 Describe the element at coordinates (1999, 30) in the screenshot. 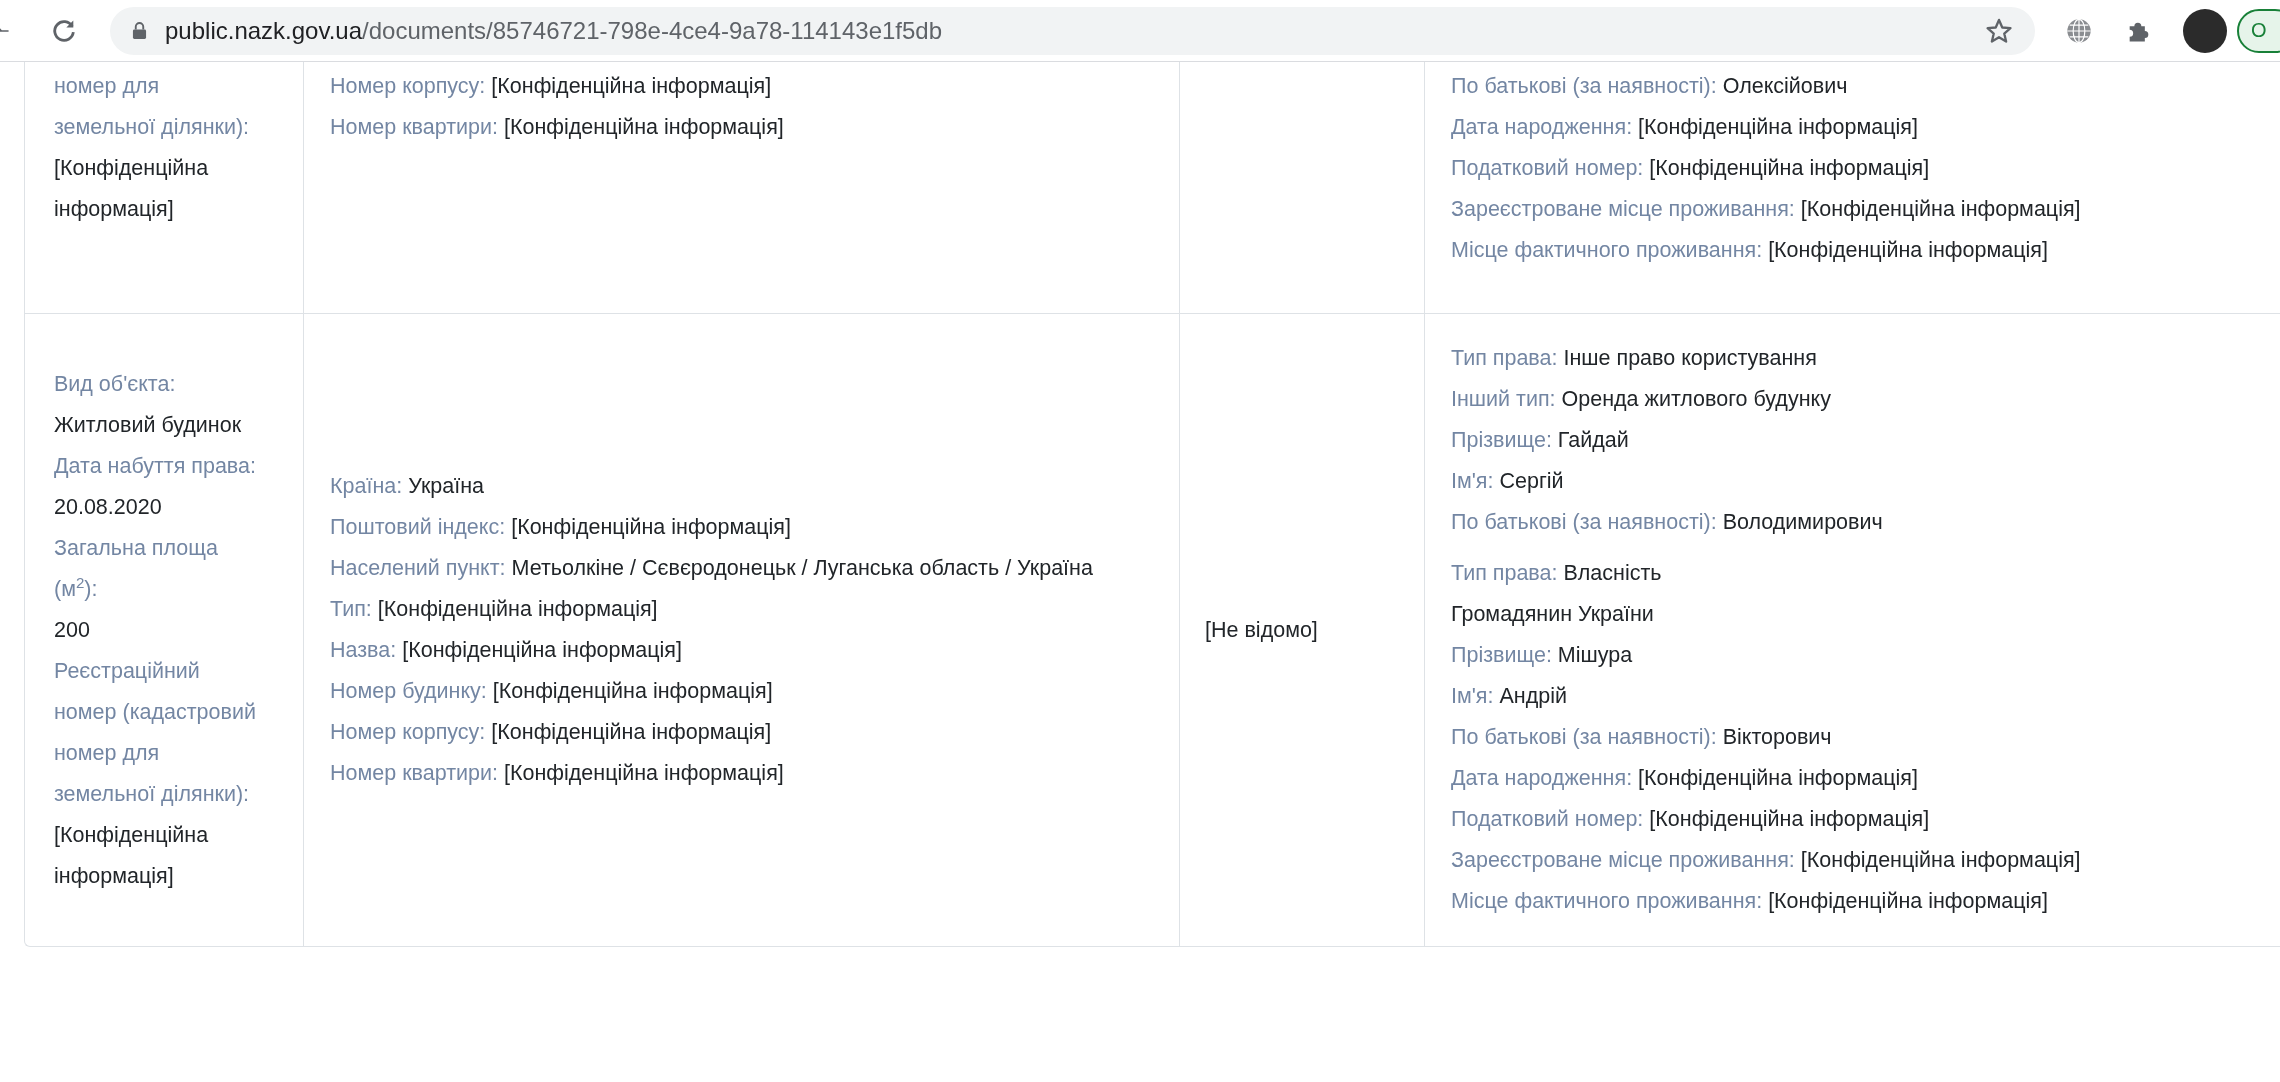

I see `star-icon` at that location.